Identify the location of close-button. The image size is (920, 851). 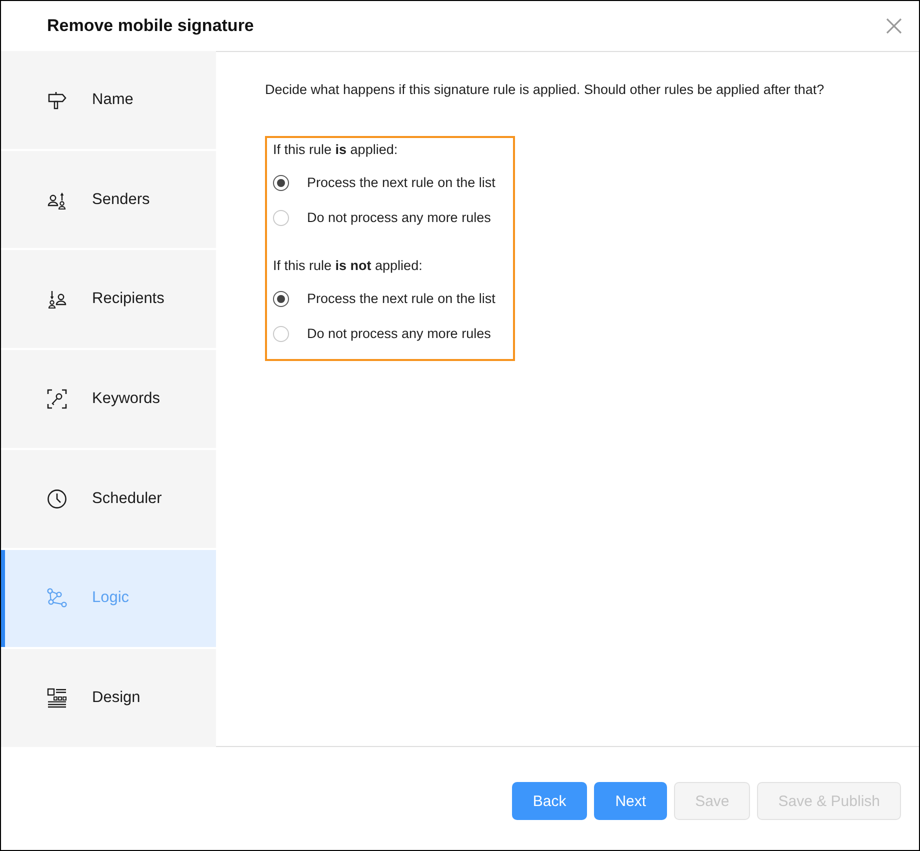
(894, 26).